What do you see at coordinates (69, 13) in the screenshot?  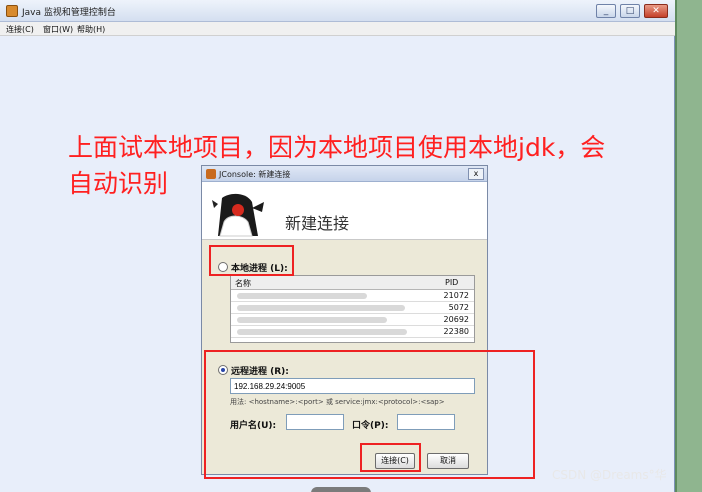 I see `main-window-title: Java 监视和管理控制台` at bounding box center [69, 13].